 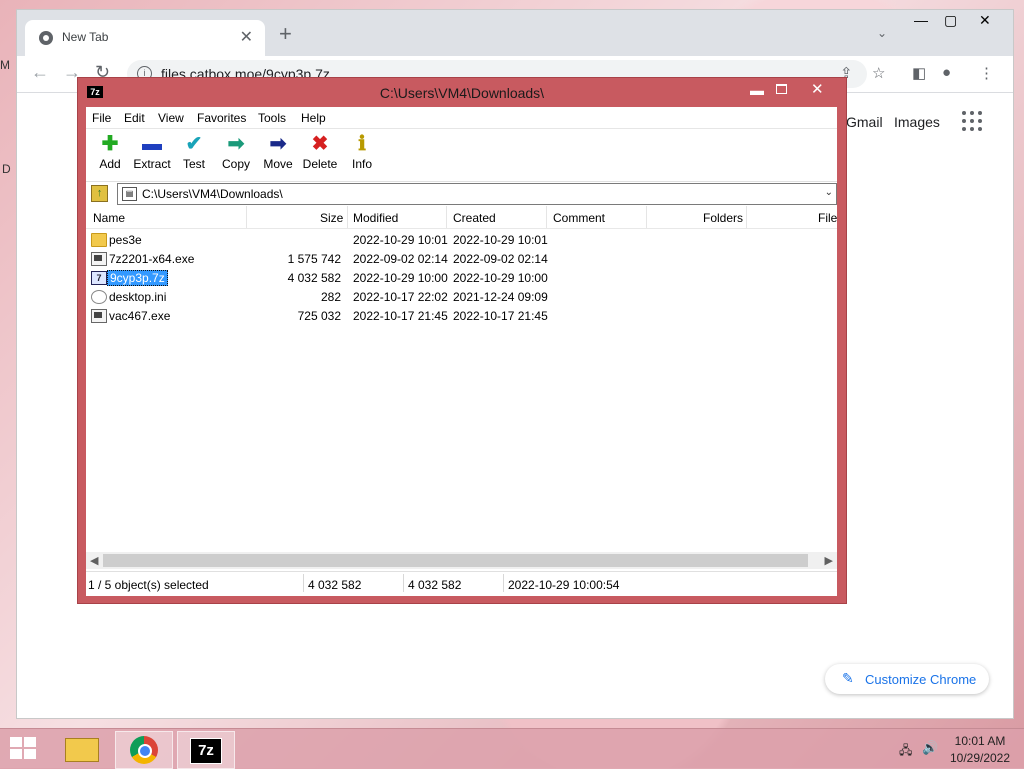 What do you see at coordinates (579, 218) in the screenshot?
I see `column-comment: Comment` at bounding box center [579, 218].